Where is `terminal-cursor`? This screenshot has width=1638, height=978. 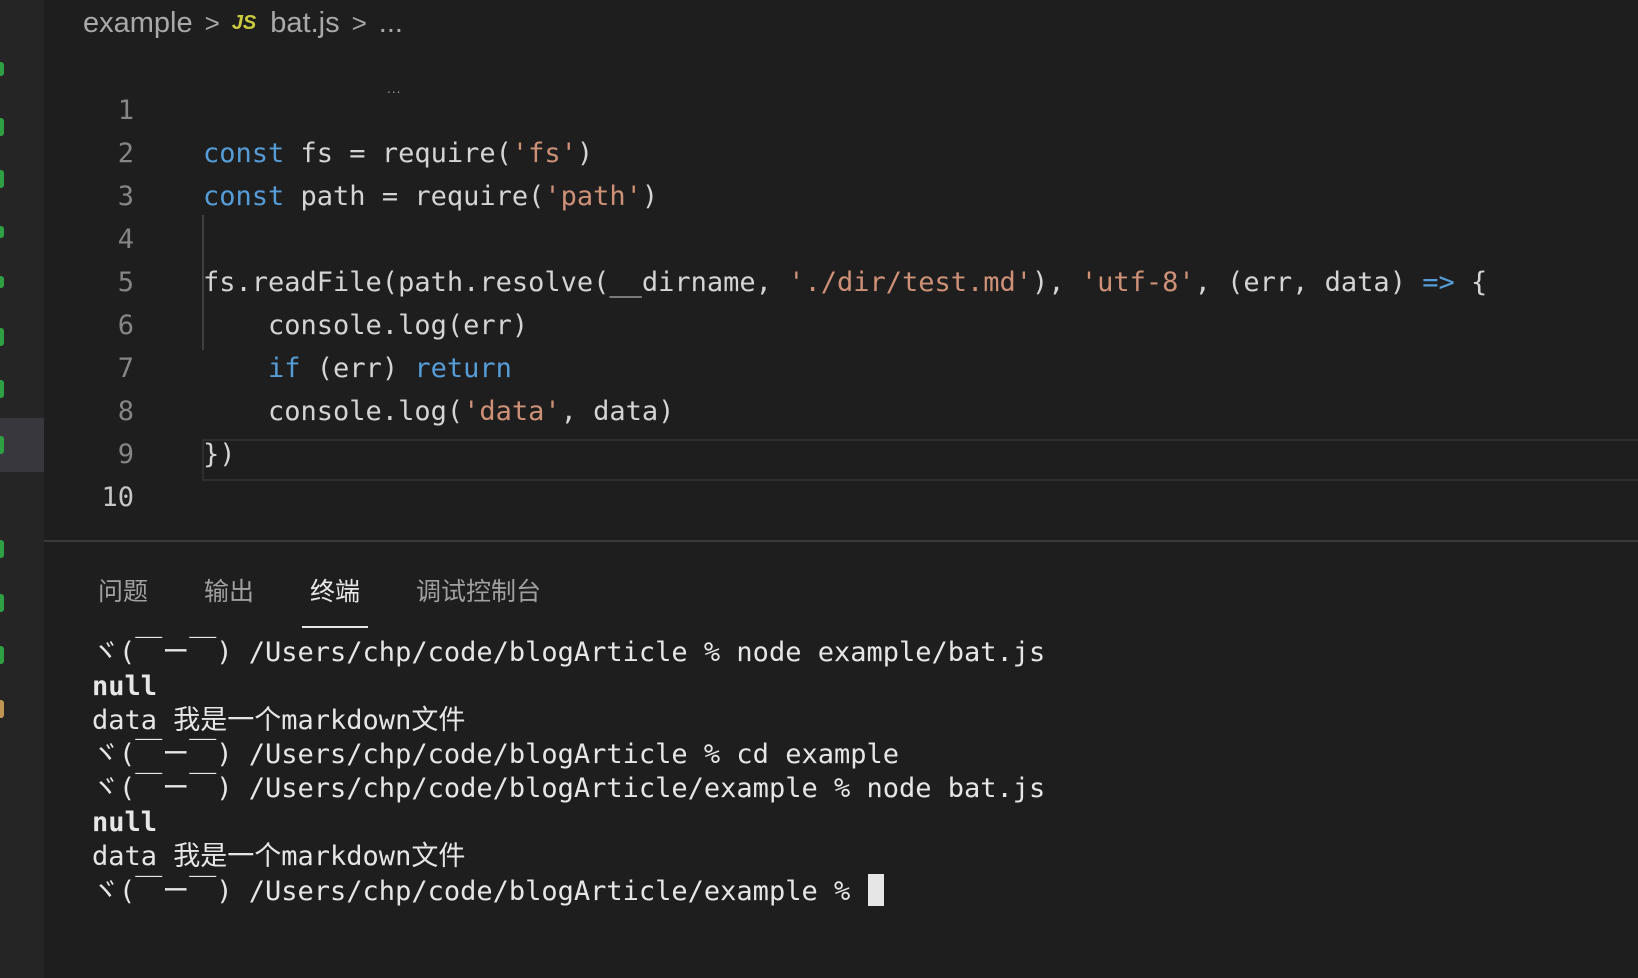 terminal-cursor is located at coordinates (876, 890).